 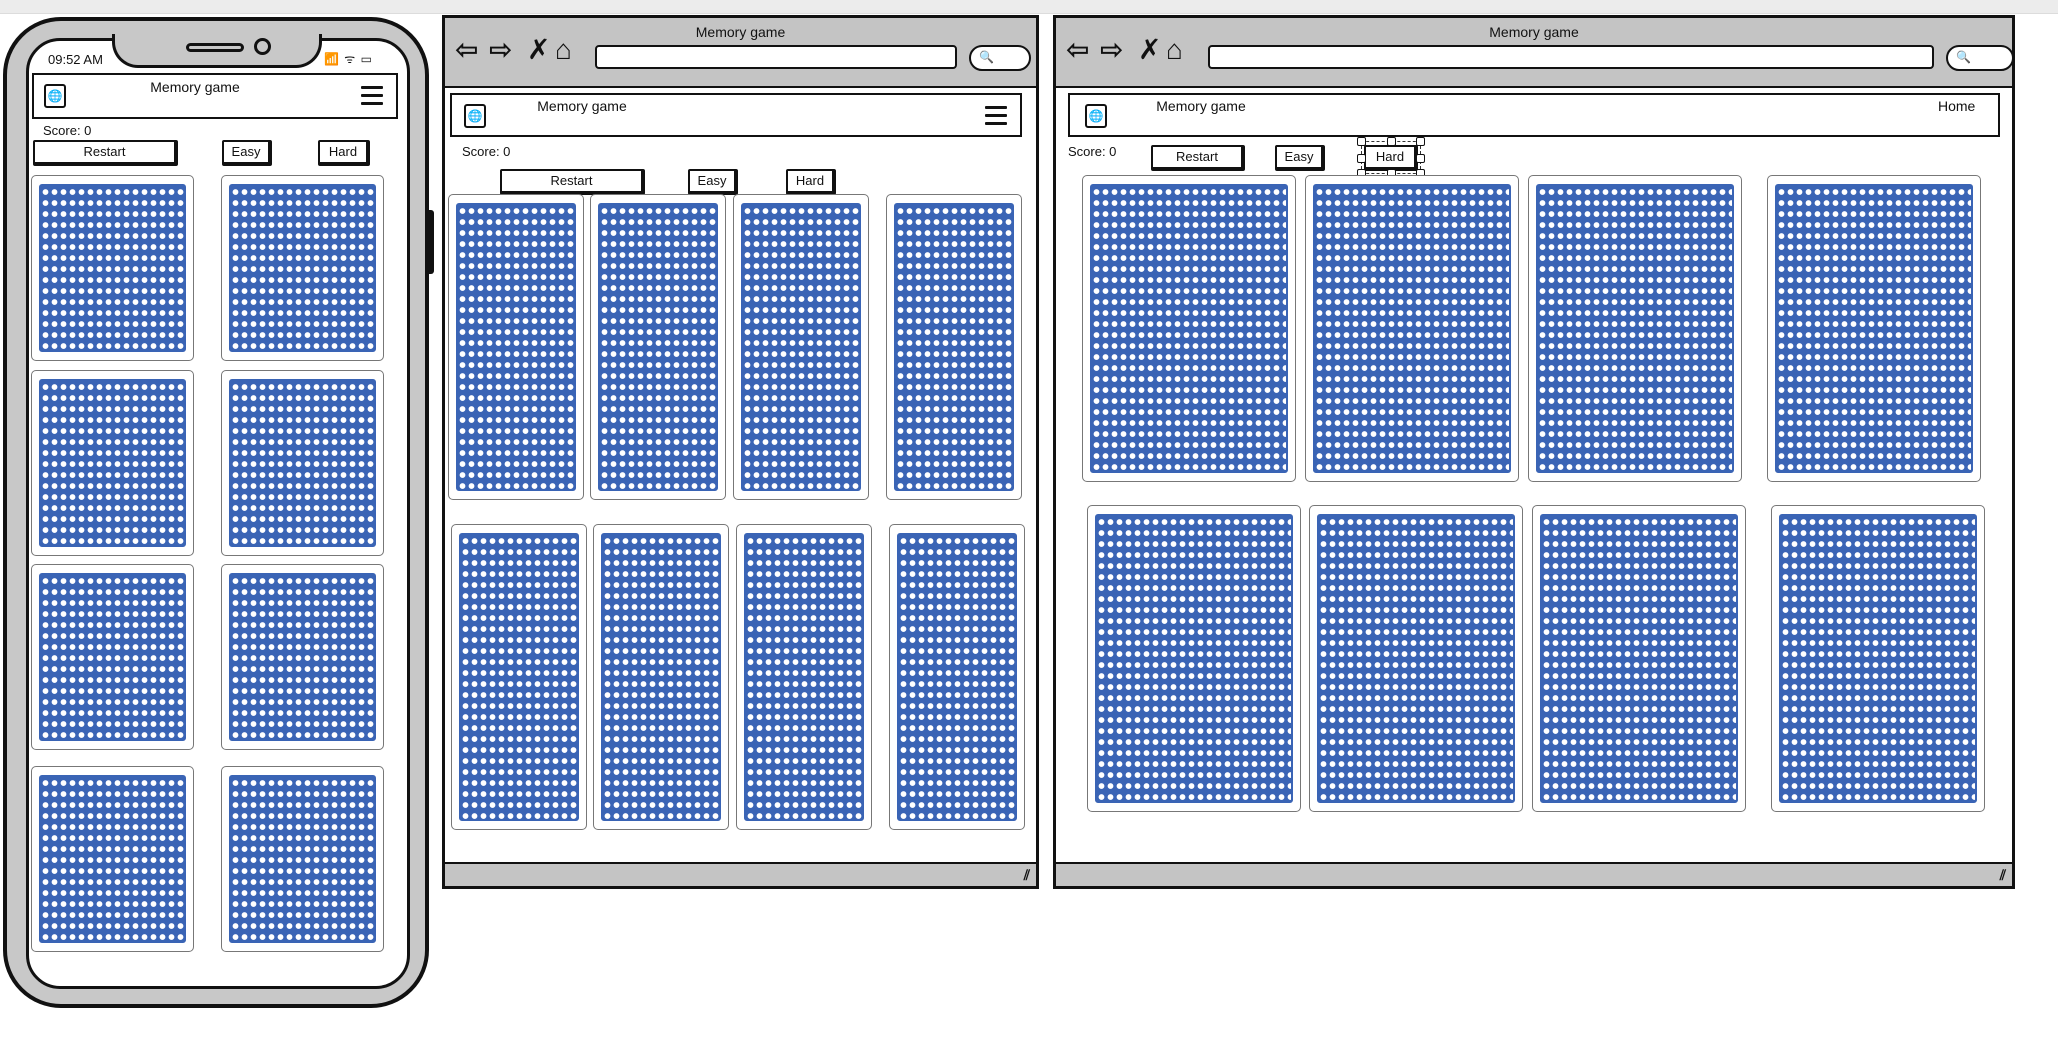 What do you see at coordinates (430, 242) in the screenshot?
I see `phone-side-button` at bounding box center [430, 242].